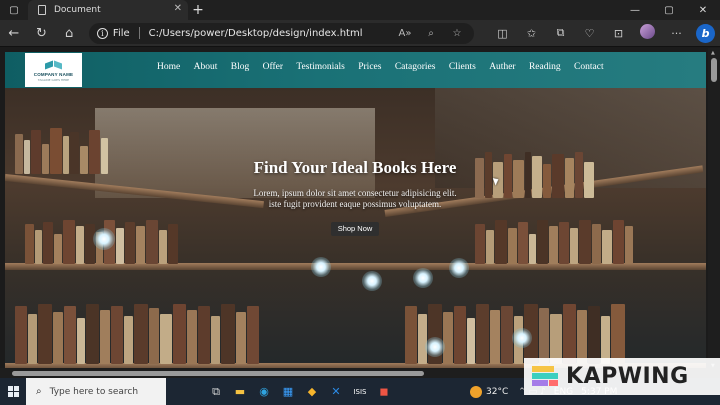  I want to click on vertical-scrollbar: ▲ ▼, so click(714, 209).